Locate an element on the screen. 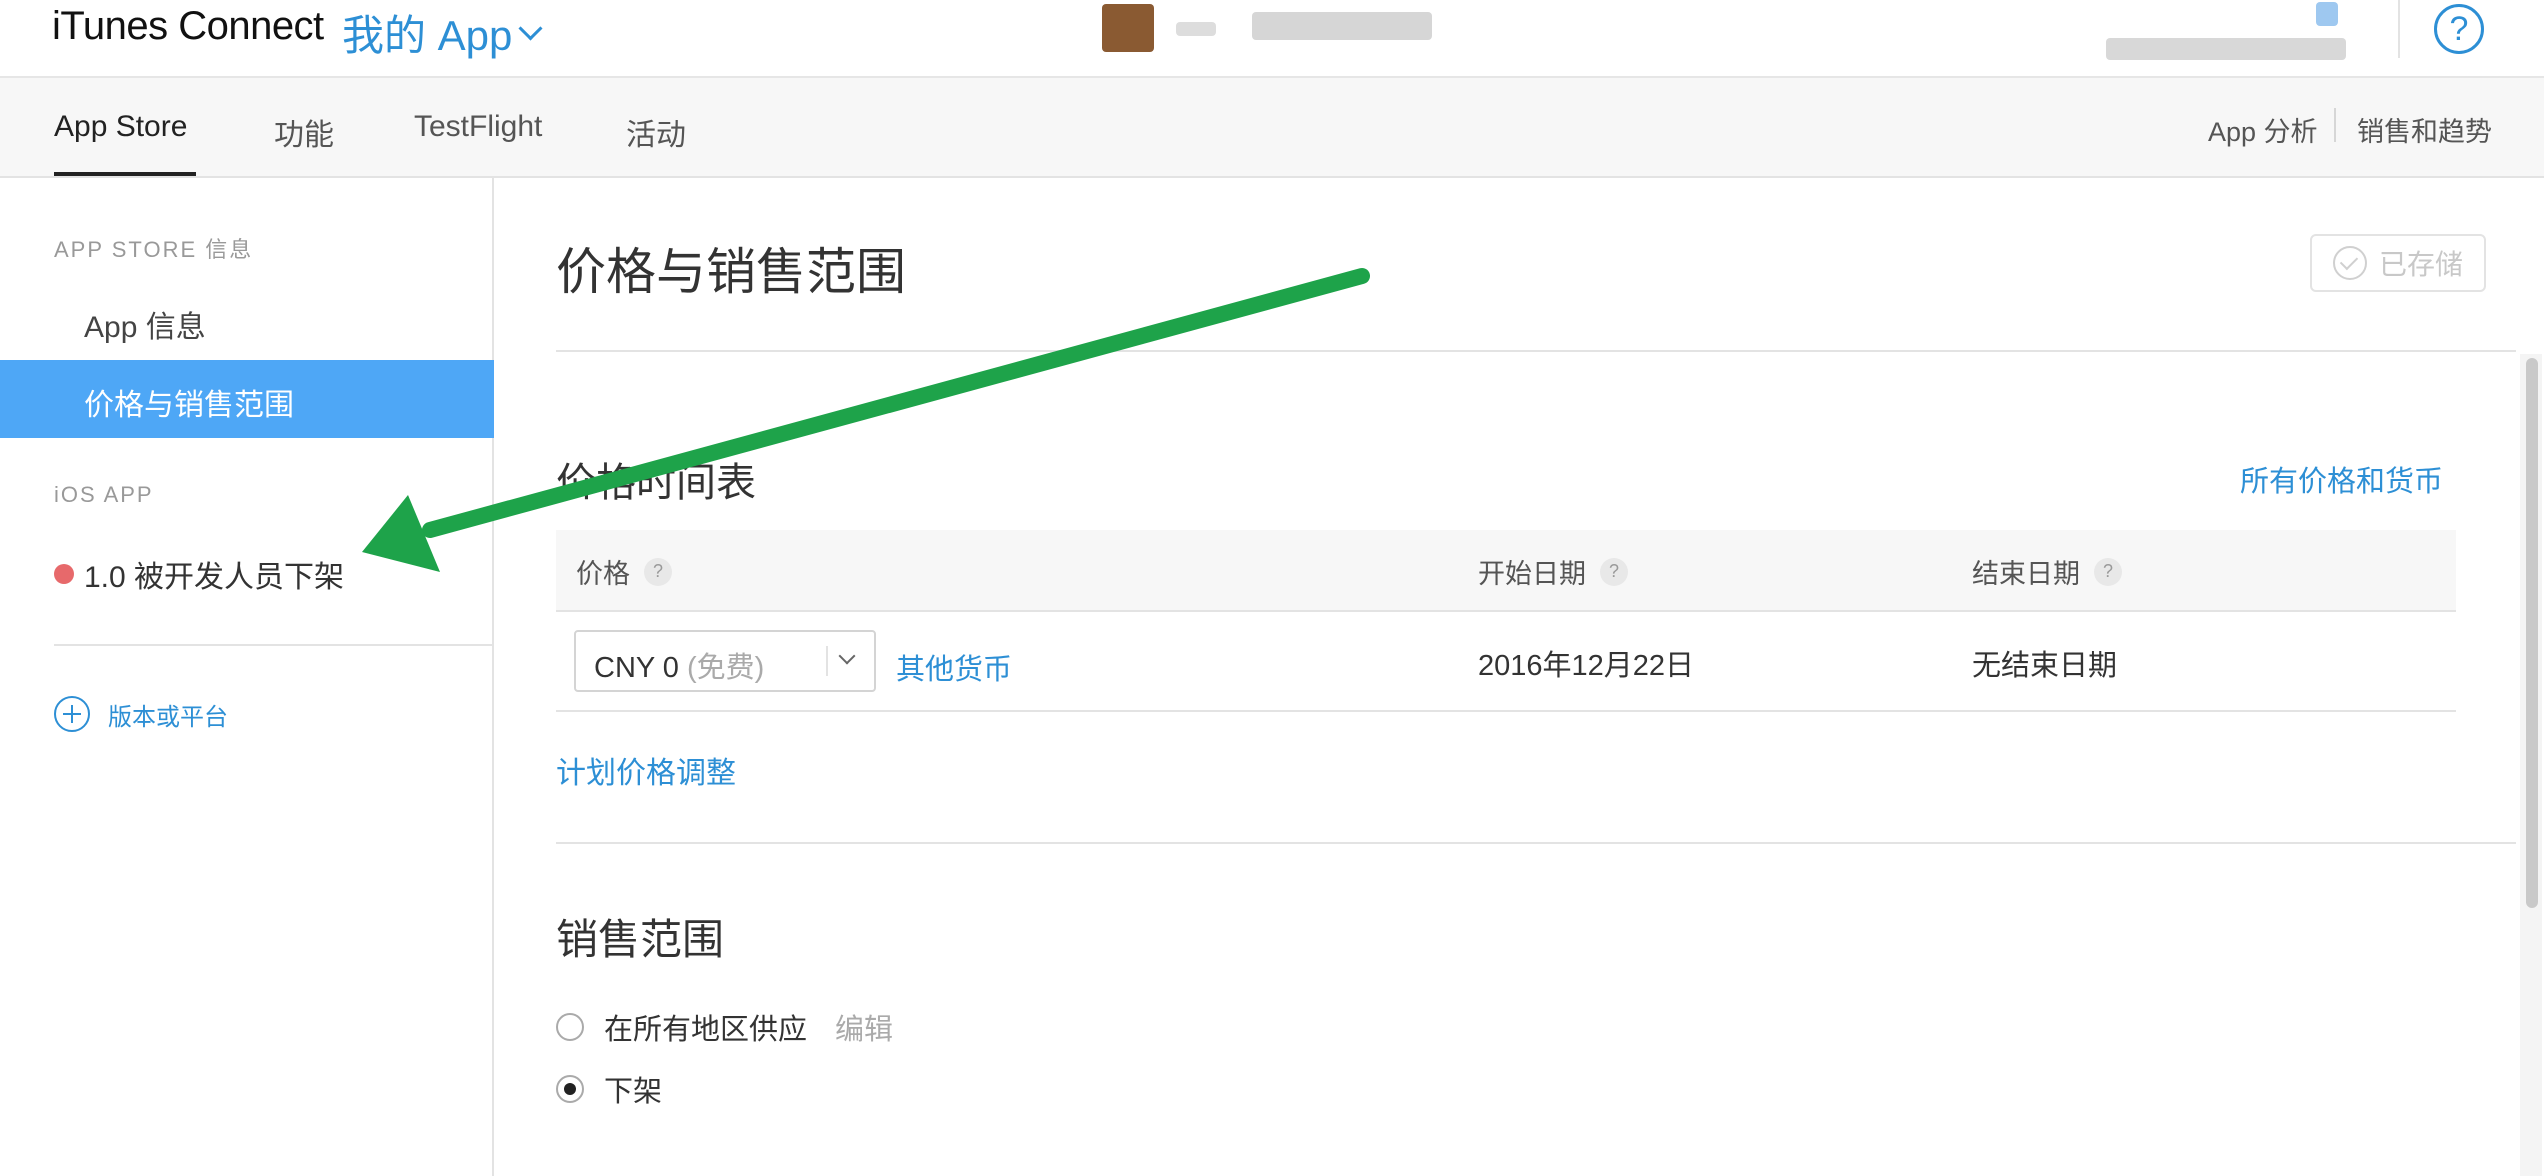 The image size is (2544, 1176). tab-app-store: App Store is located at coordinates (120, 127).